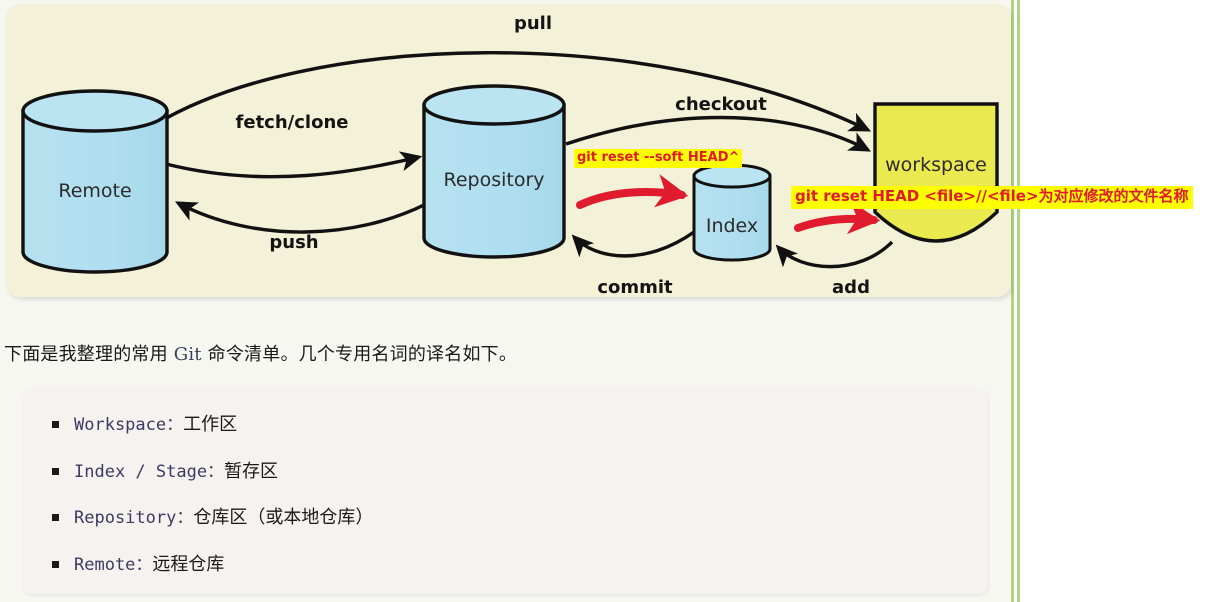  I want to click on annotation-git-reset-soft-head: git reset --soft HEAD^, so click(658, 158).